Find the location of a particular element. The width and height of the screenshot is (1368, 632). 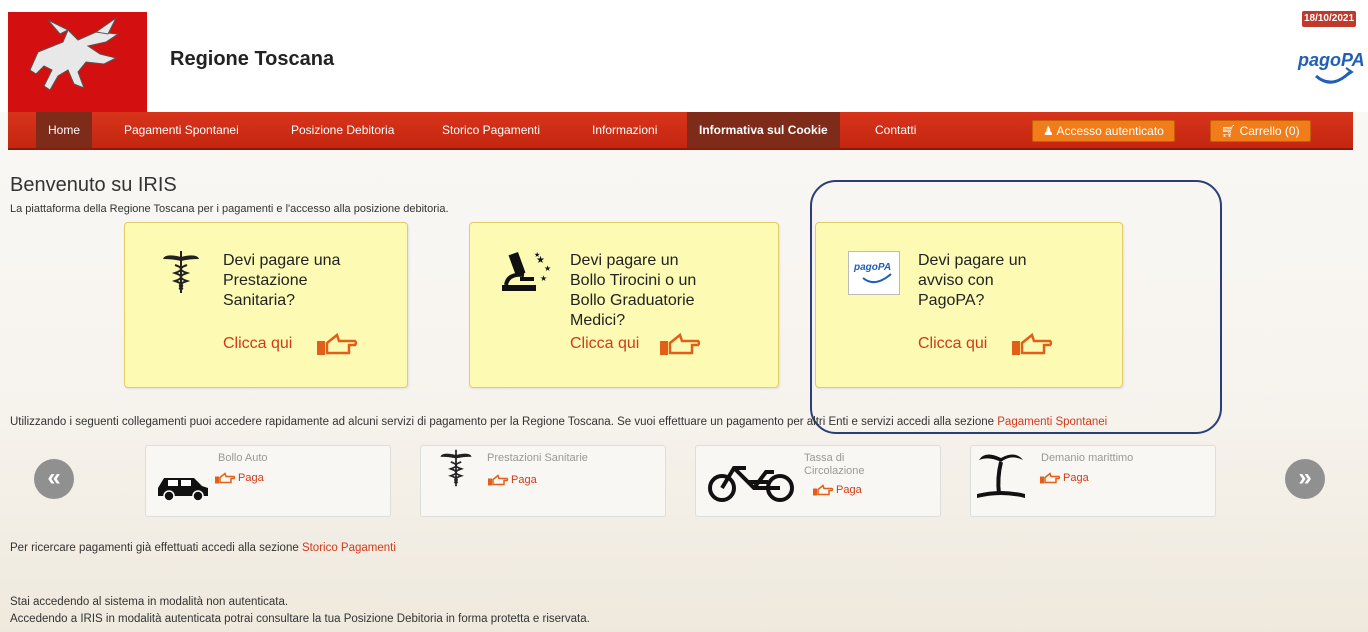

service-name: Tassa di is located at coordinates (824, 458).